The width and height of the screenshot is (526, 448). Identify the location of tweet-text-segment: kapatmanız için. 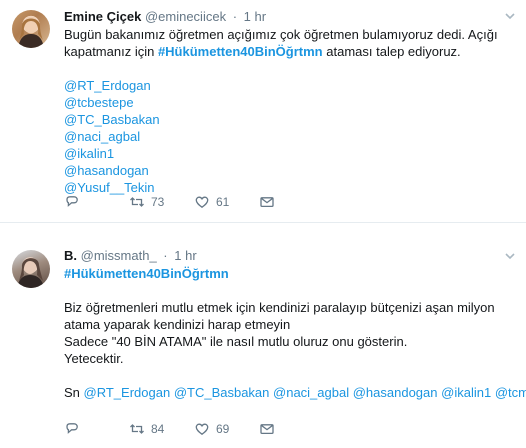
(111, 51).